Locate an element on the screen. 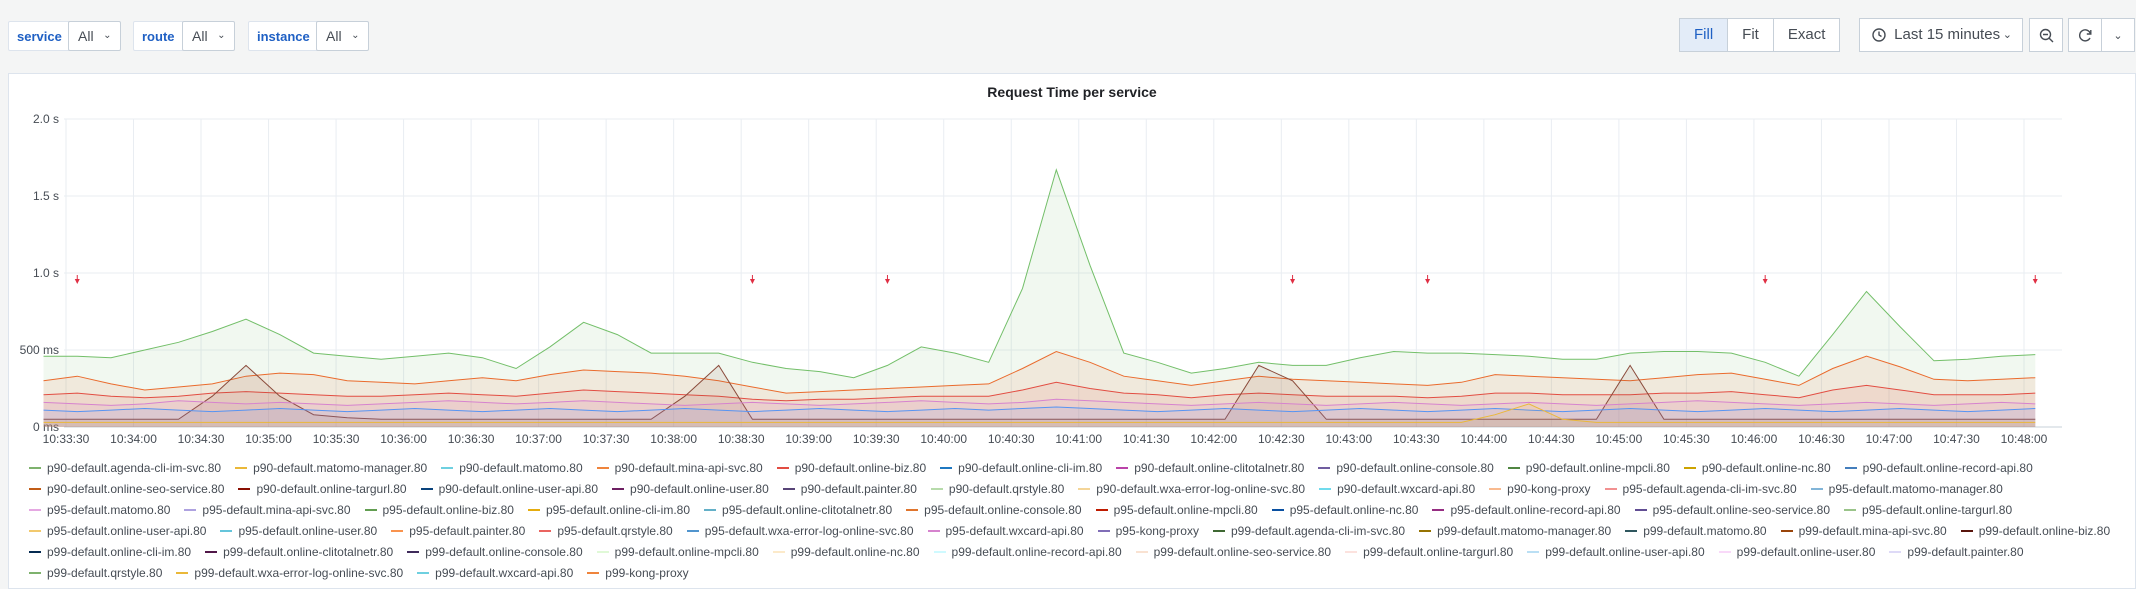  legend-item: p95-default.matomo-manager.80 is located at coordinates (1906, 489).